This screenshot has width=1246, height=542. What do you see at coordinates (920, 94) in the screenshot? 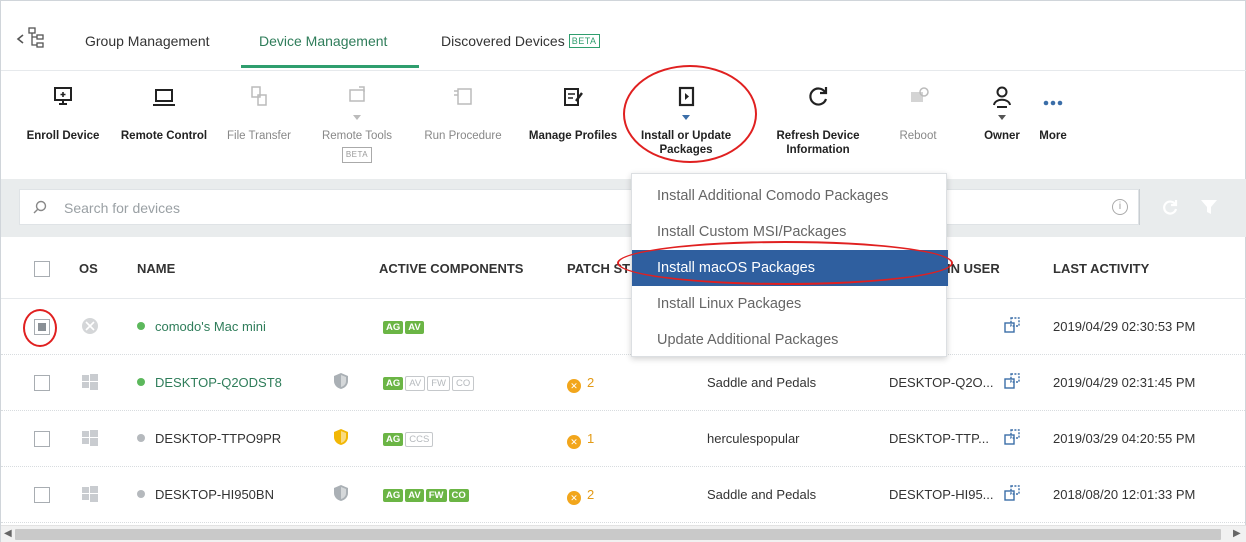
I see `reboot-icon` at bounding box center [920, 94].